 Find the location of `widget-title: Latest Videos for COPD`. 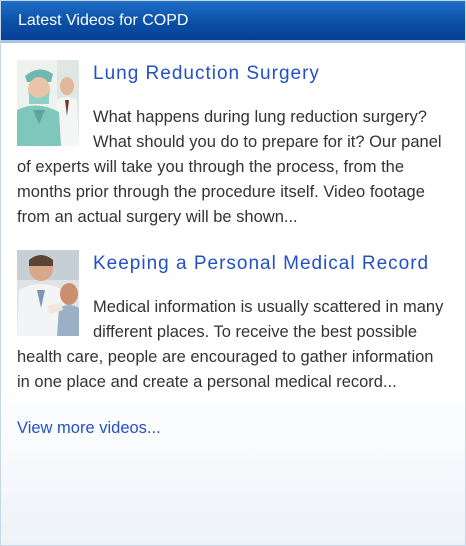

widget-title: Latest Videos for COPD is located at coordinates (103, 20).